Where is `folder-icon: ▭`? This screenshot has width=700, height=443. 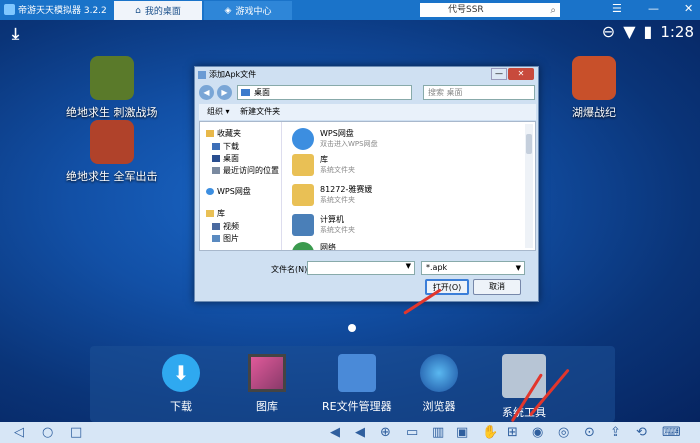
folder-icon: ▭ is located at coordinates (412, 432).